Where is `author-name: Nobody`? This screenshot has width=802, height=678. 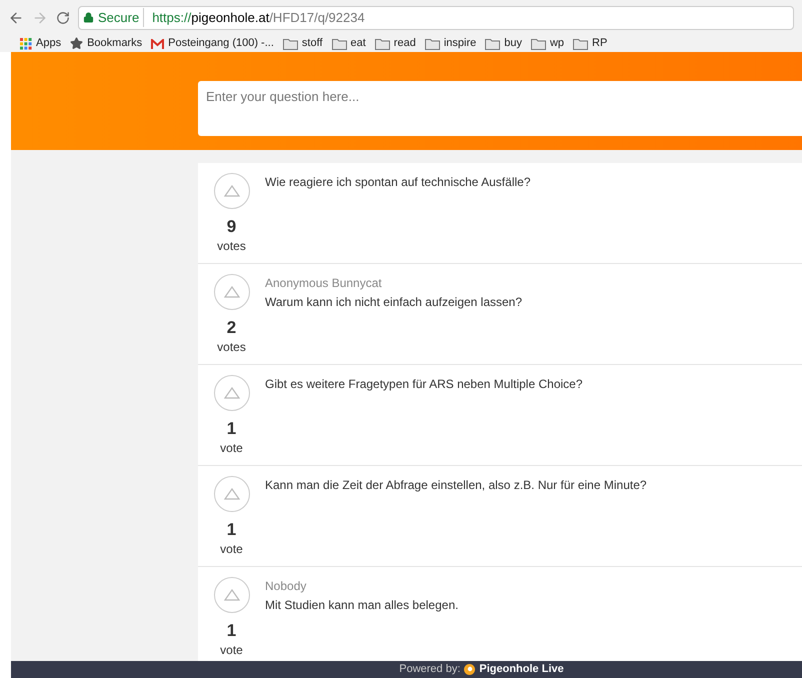 author-name: Nobody is located at coordinates (286, 586).